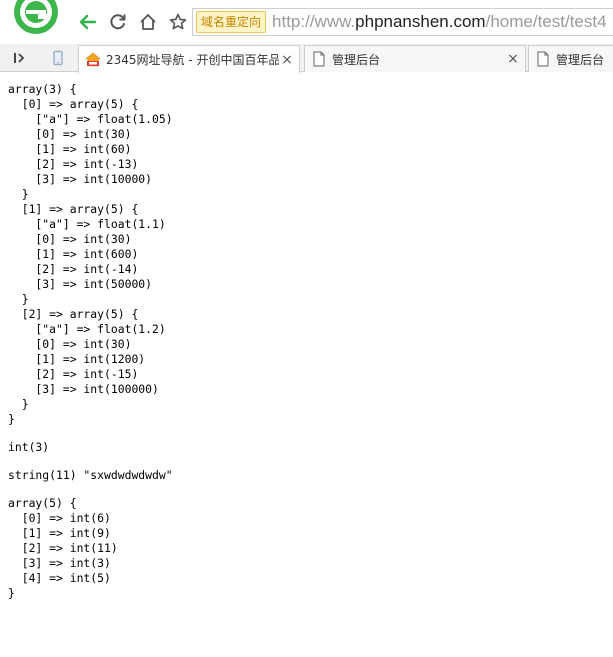  What do you see at coordinates (80, 284) in the screenshot?
I see `output-line: [3] => int(50000)` at bounding box center [80, 284].